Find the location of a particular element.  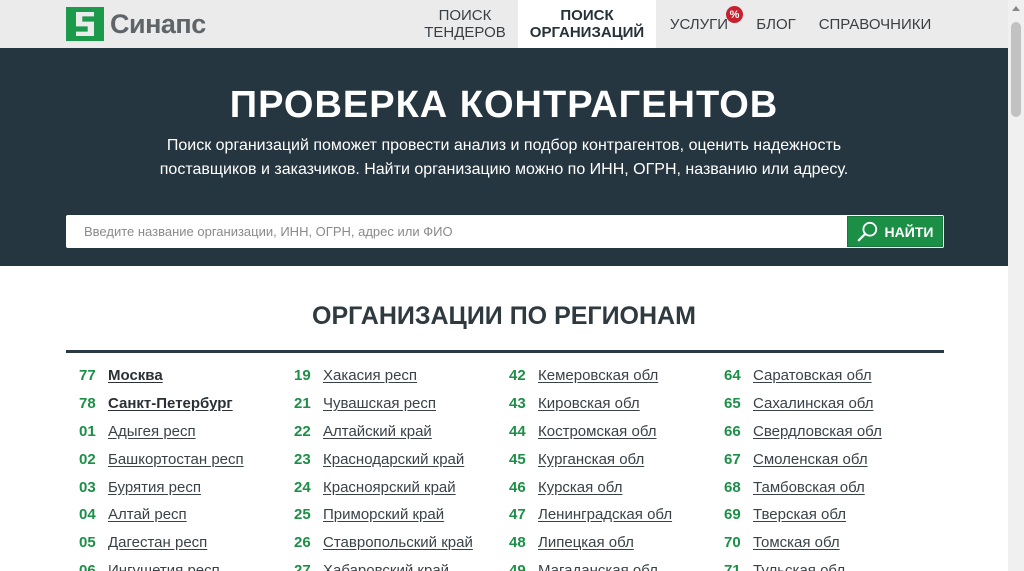

regions-divider is located at coordinates (505, 351).